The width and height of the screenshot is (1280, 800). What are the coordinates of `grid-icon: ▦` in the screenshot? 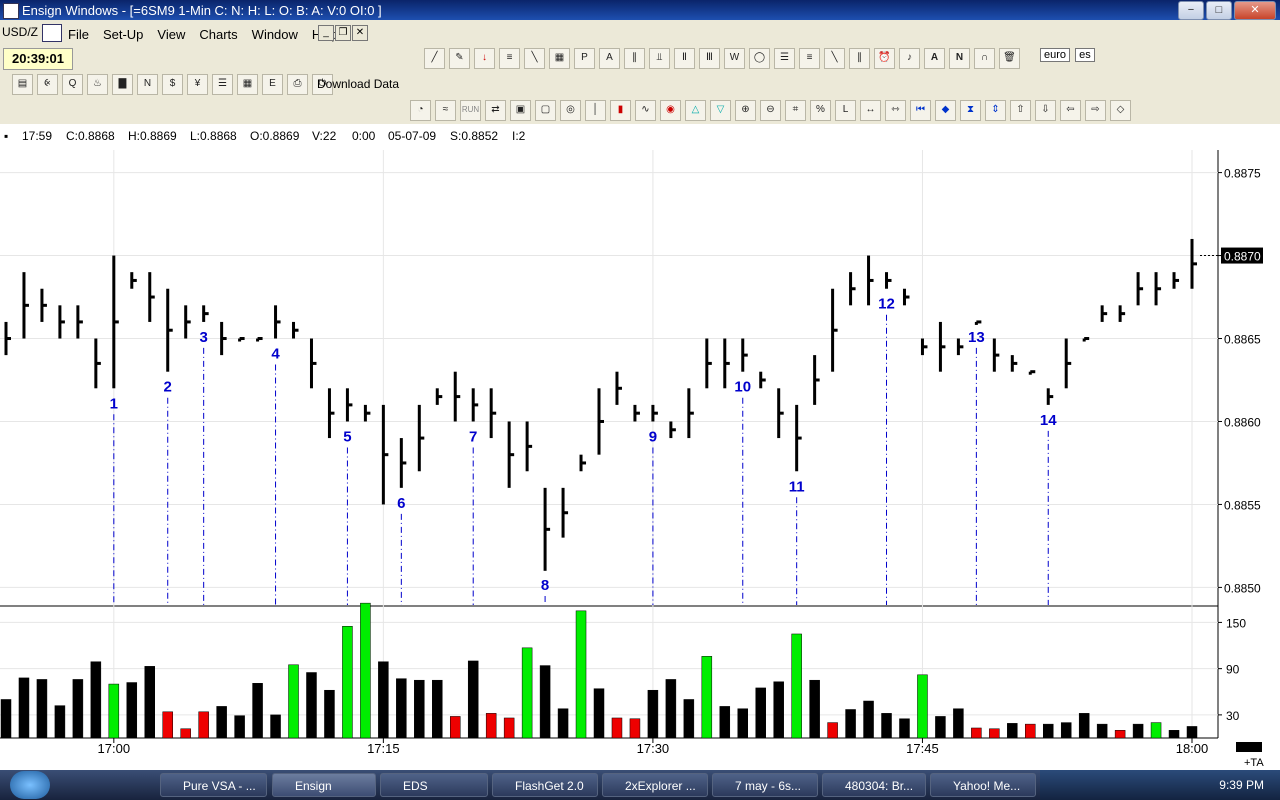 It's located at (559, 58).